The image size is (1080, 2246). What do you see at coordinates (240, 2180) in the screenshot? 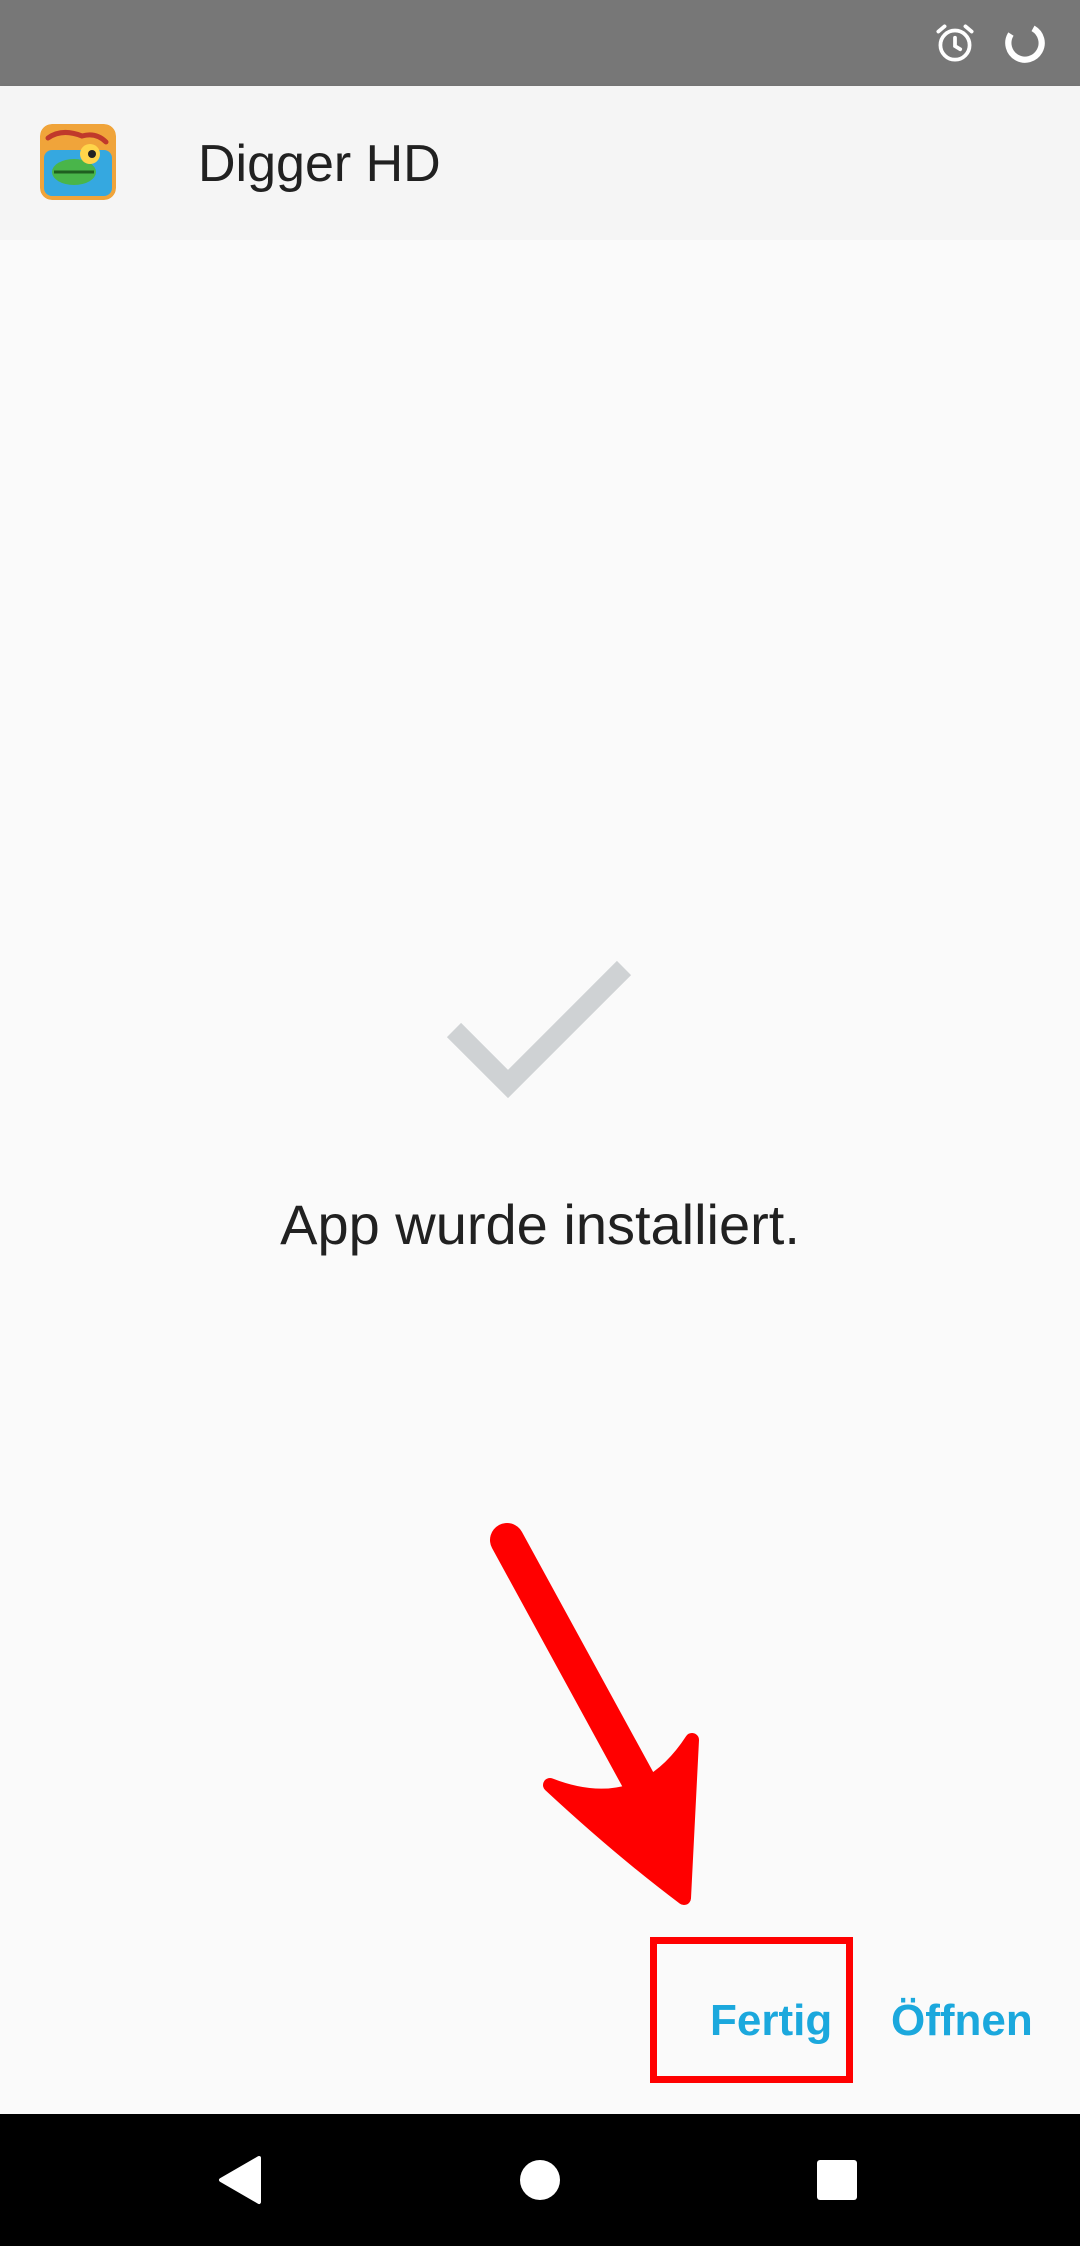
I see `back-icon` at bounding box center [240, 2180].